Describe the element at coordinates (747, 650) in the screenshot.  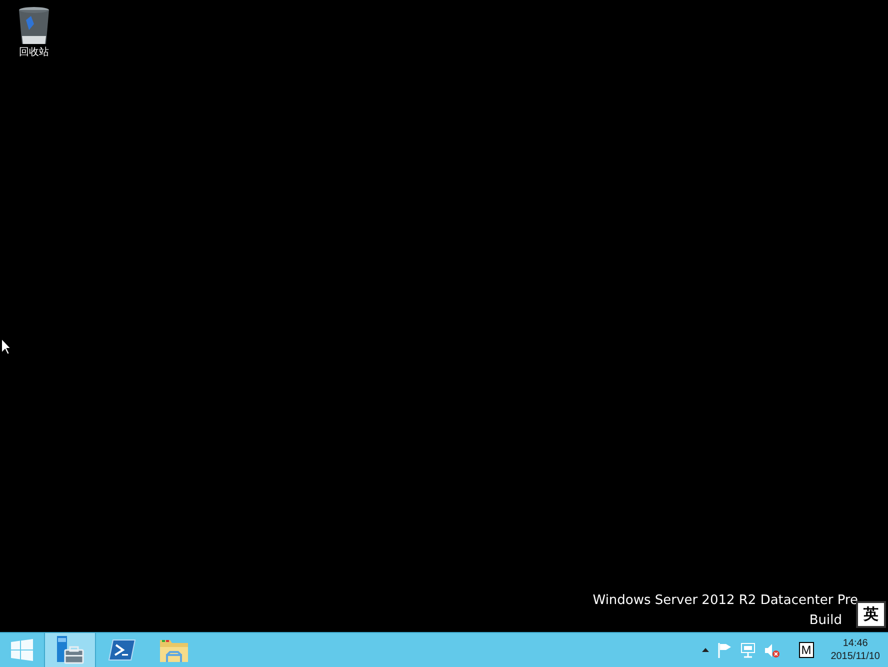
I see `network-monitor-icon` at that location.